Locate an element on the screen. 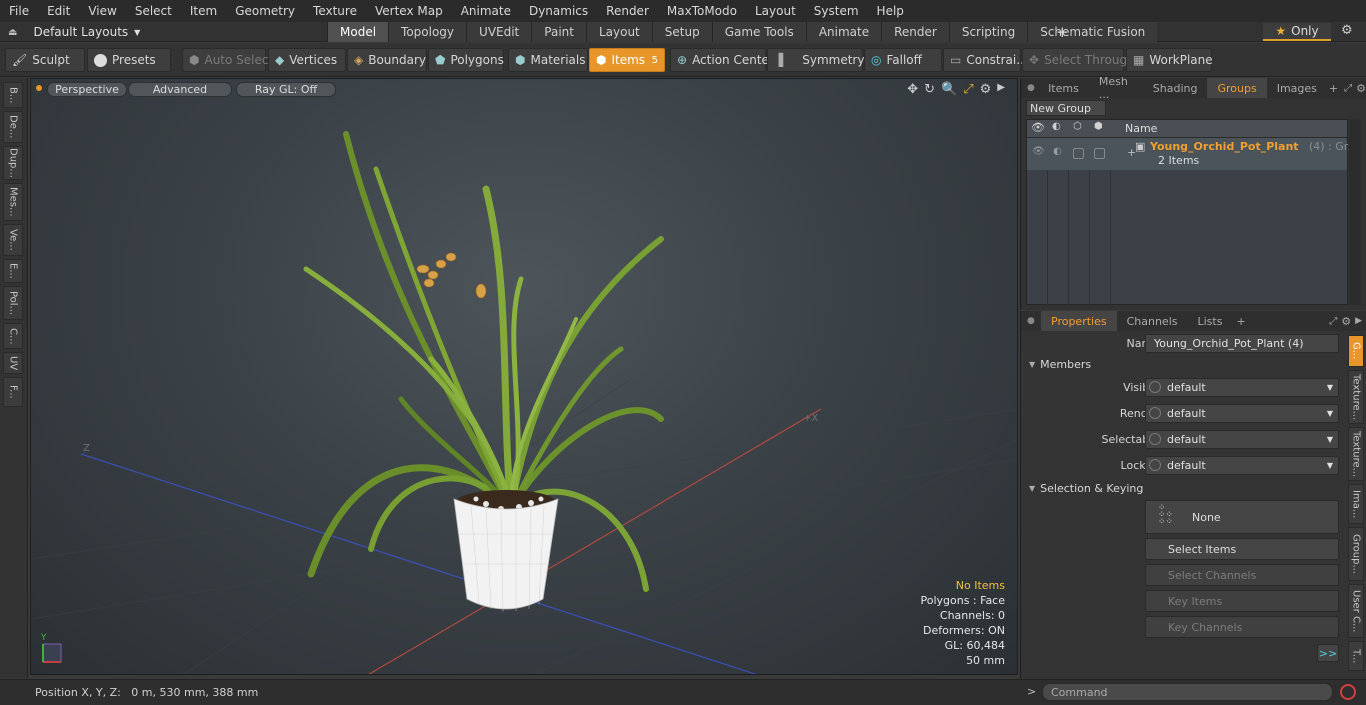 This screenshot has width=1366, height=705. groups-scrollbar is located at coordinates (1355, 212).